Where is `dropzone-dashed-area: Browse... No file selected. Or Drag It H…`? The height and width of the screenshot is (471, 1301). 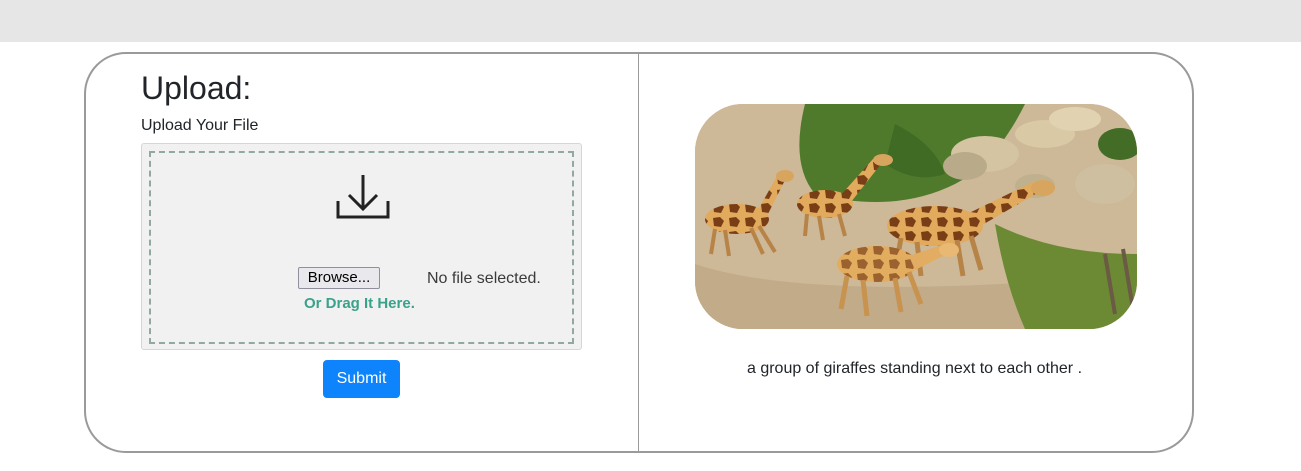
dropzone-dashed-area: Browse... No file selected. Or Drag It H… is located at coordinates (361, 247).